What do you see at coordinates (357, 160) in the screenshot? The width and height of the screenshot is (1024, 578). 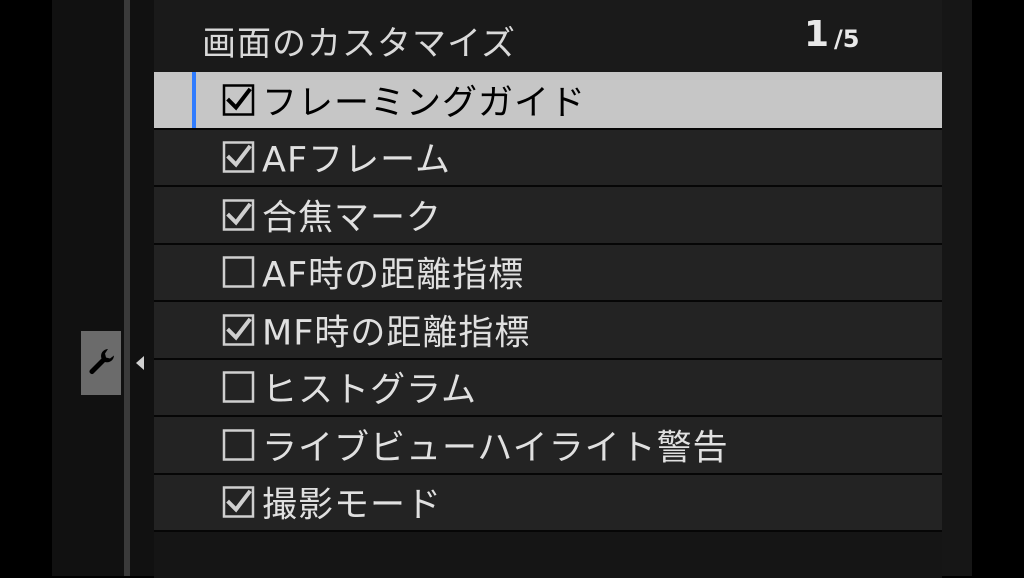 I see `menu-item-label: AFフレーム` at bounding box center [357, 160].